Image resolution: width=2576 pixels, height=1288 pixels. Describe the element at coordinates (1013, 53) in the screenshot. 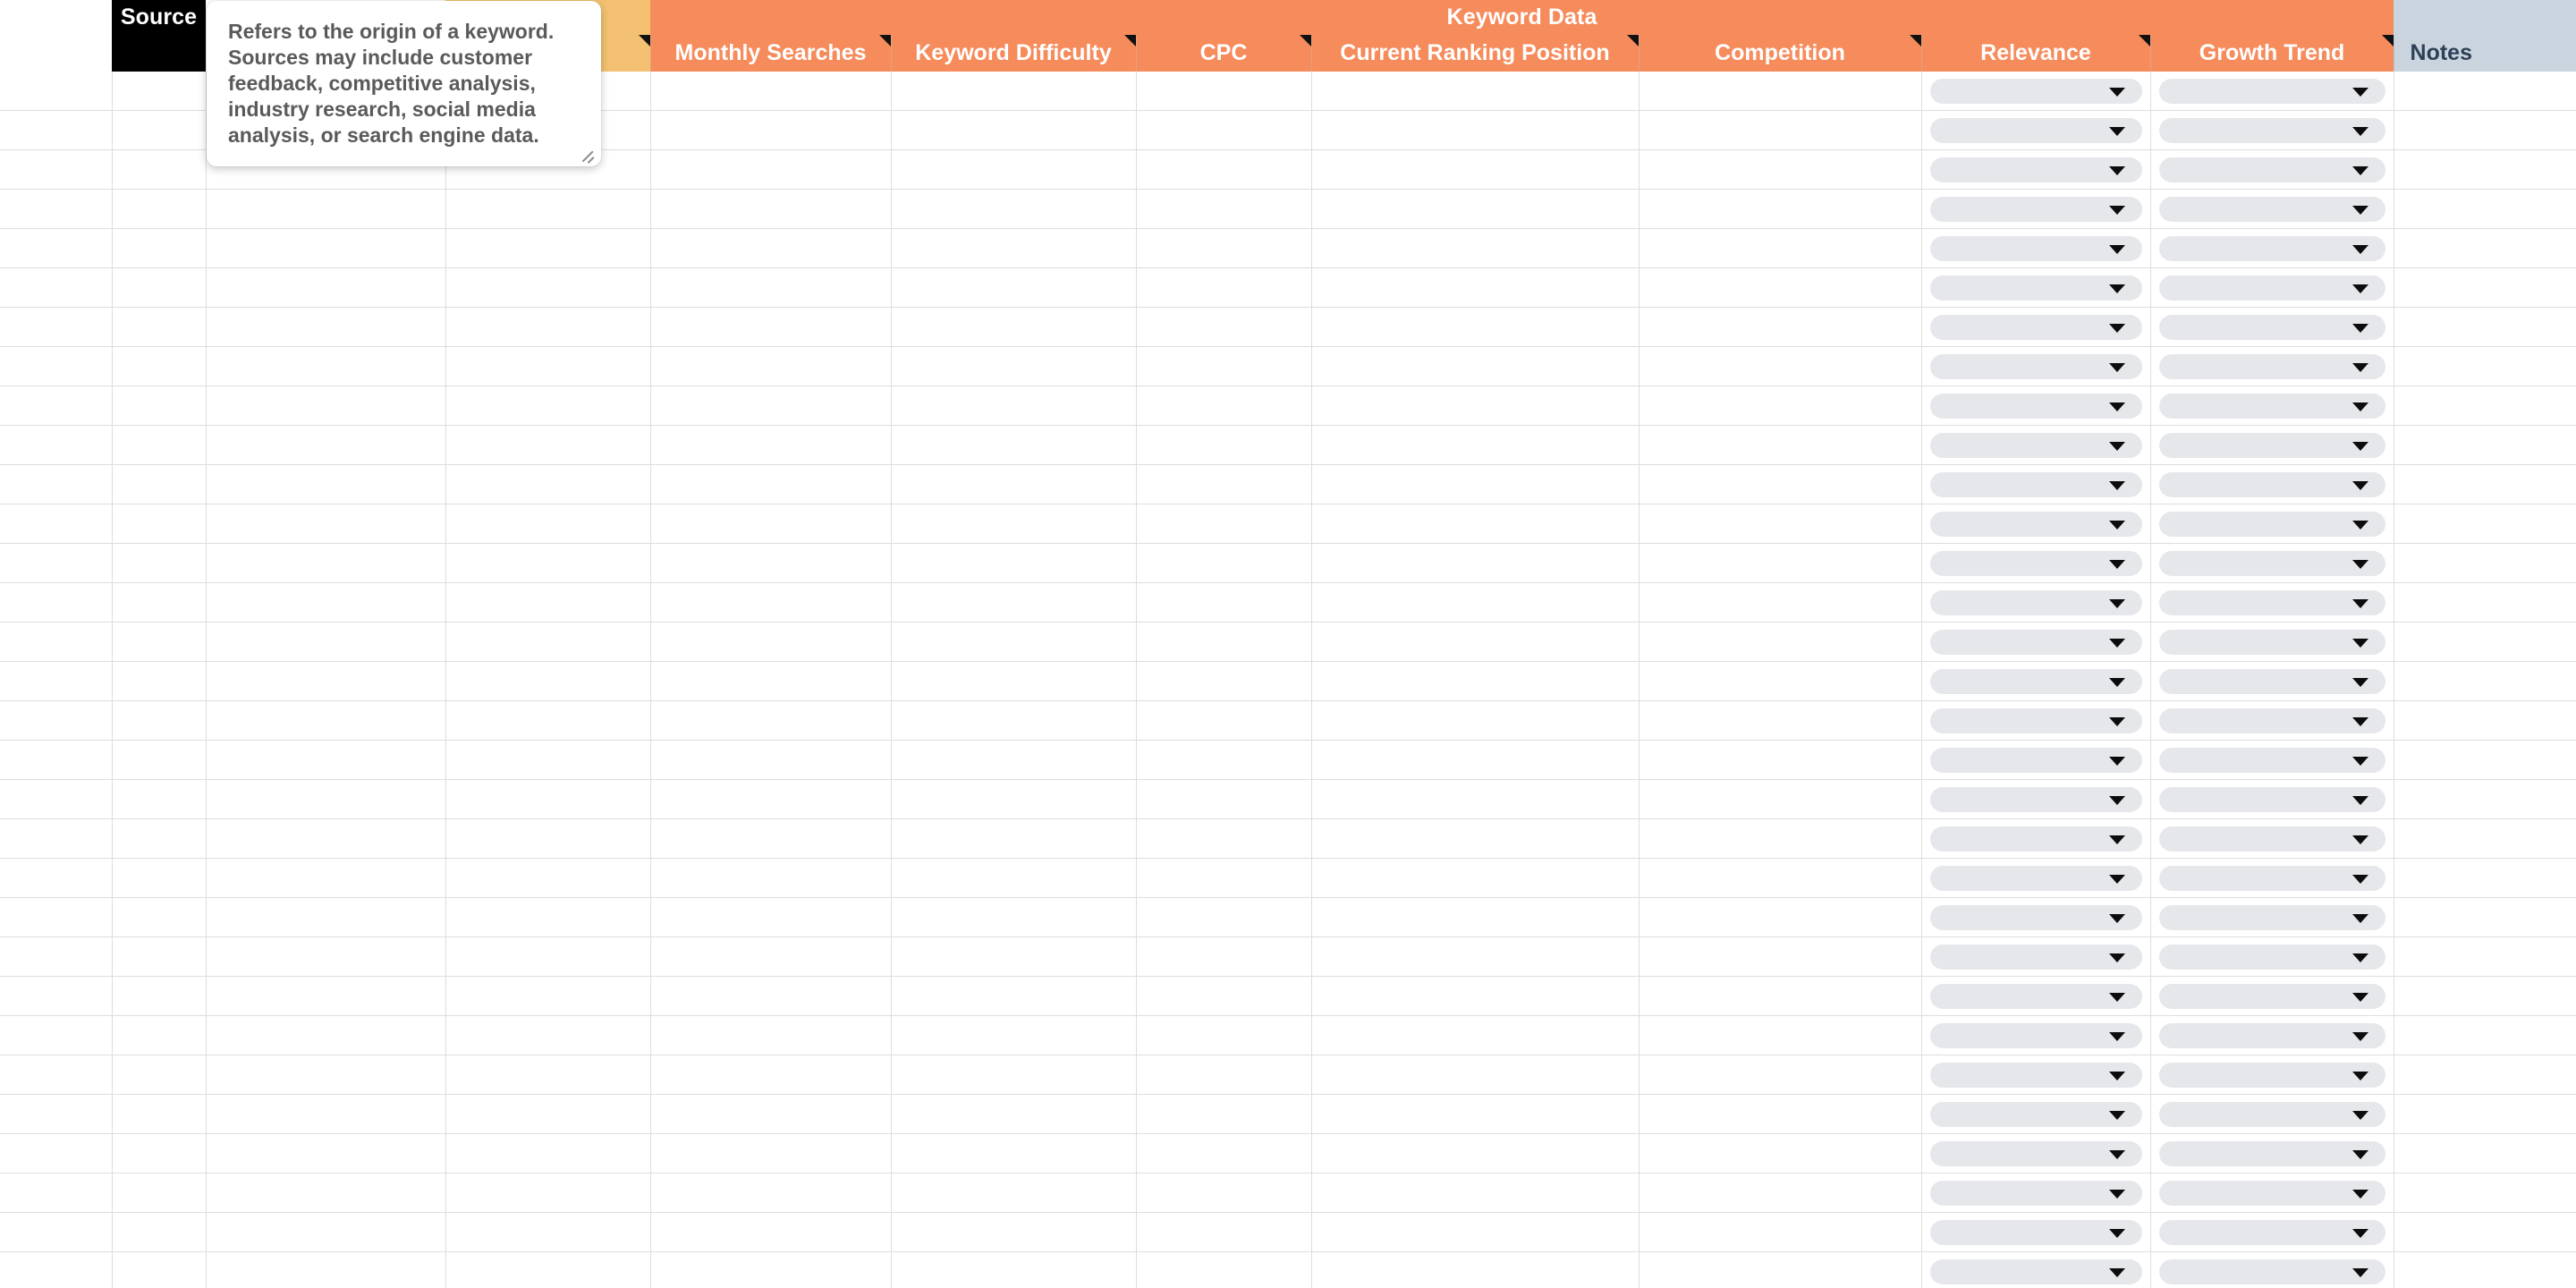

I see `column-header-keyword-difficulty: Keyword Difficulty` at that location.